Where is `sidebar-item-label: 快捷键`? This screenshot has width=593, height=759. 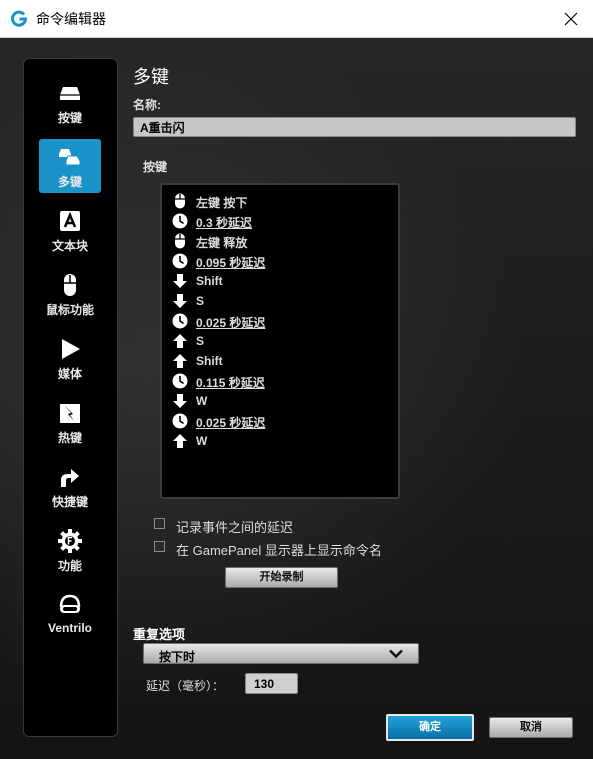 sidebar-item-label: 快捷键 is located at coordinates (69, 502).